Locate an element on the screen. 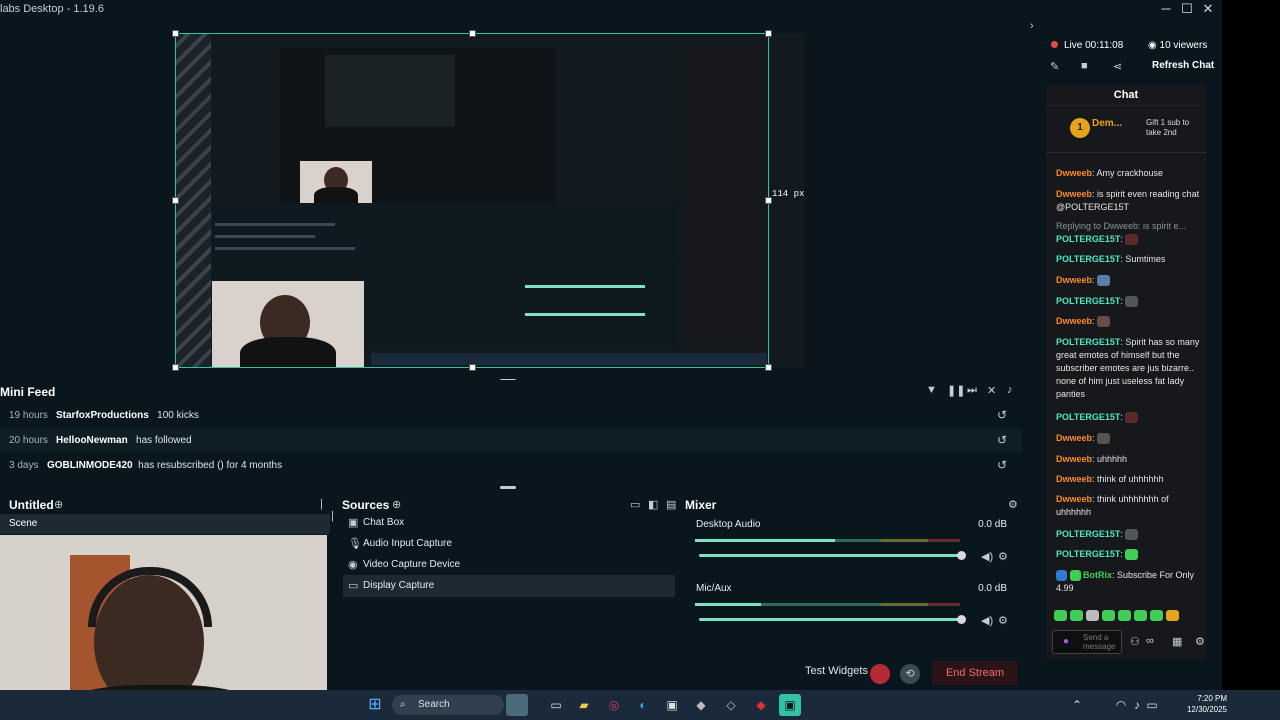  file-explorer-icon: ▰ is located at coordinates (584, 705).